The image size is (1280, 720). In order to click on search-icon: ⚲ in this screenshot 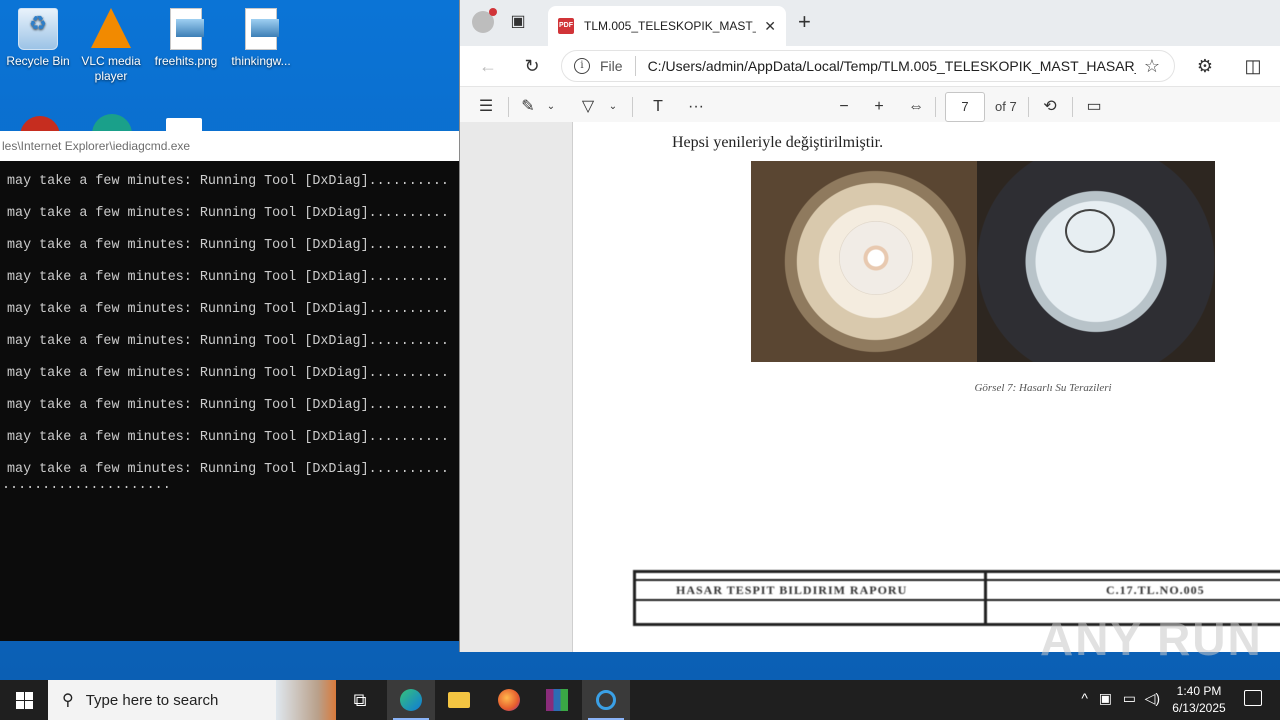, I will do `click(68, 700)`.